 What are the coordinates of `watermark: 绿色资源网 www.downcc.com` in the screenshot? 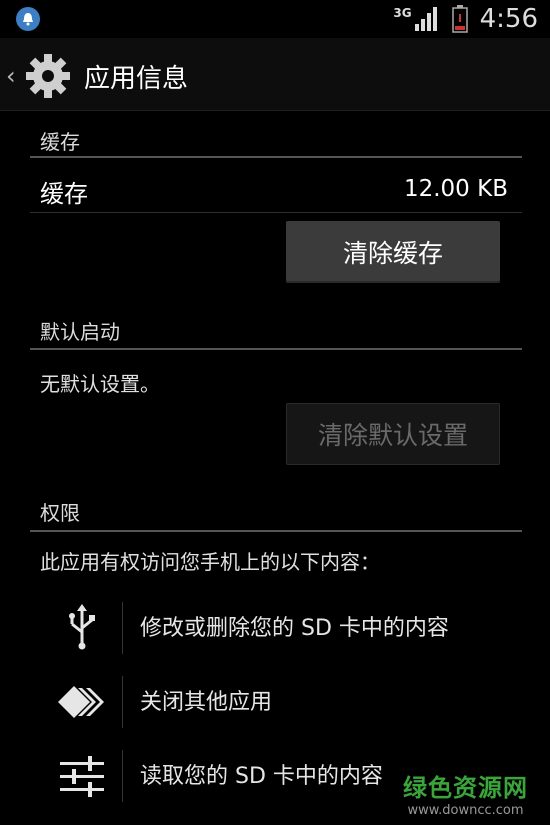 It's located at (465, 793).